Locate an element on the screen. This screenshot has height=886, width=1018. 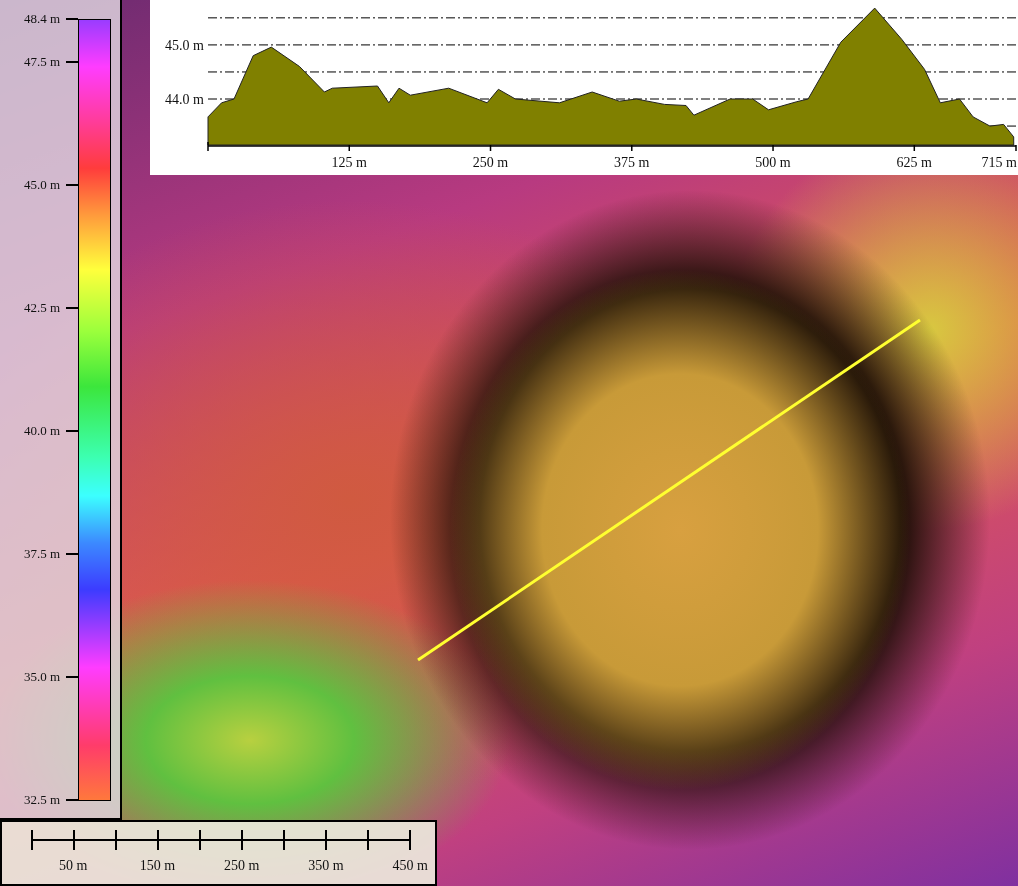
x-tick-label: 250 m is located at coordinates (490, 162).